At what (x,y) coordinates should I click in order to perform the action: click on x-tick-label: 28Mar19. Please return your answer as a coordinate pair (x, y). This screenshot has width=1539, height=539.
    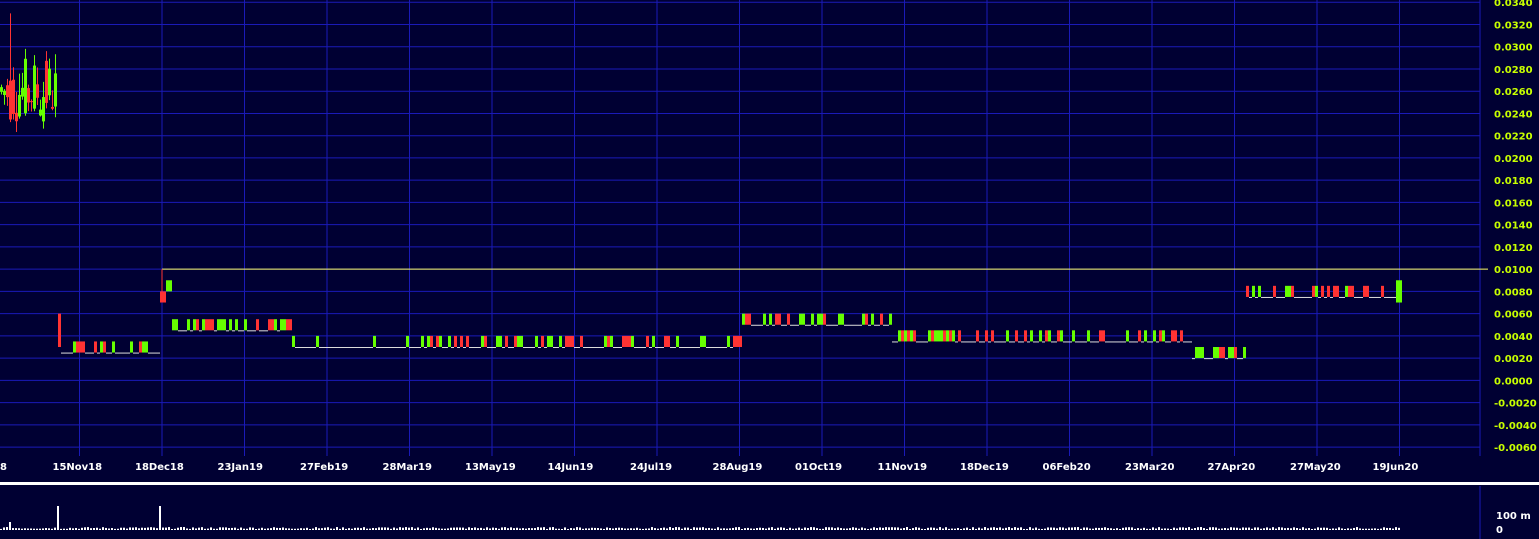
    Looking at the image, I should click on (408, 467).